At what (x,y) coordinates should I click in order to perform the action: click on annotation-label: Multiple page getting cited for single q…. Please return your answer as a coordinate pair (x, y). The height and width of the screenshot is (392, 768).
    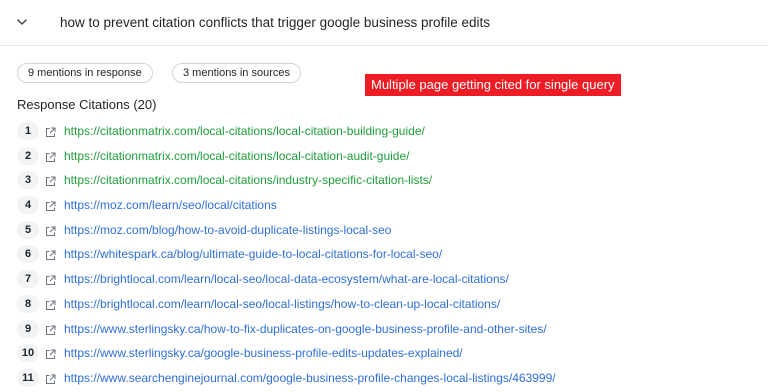
    Looking at the image, I should click on (493, 85).